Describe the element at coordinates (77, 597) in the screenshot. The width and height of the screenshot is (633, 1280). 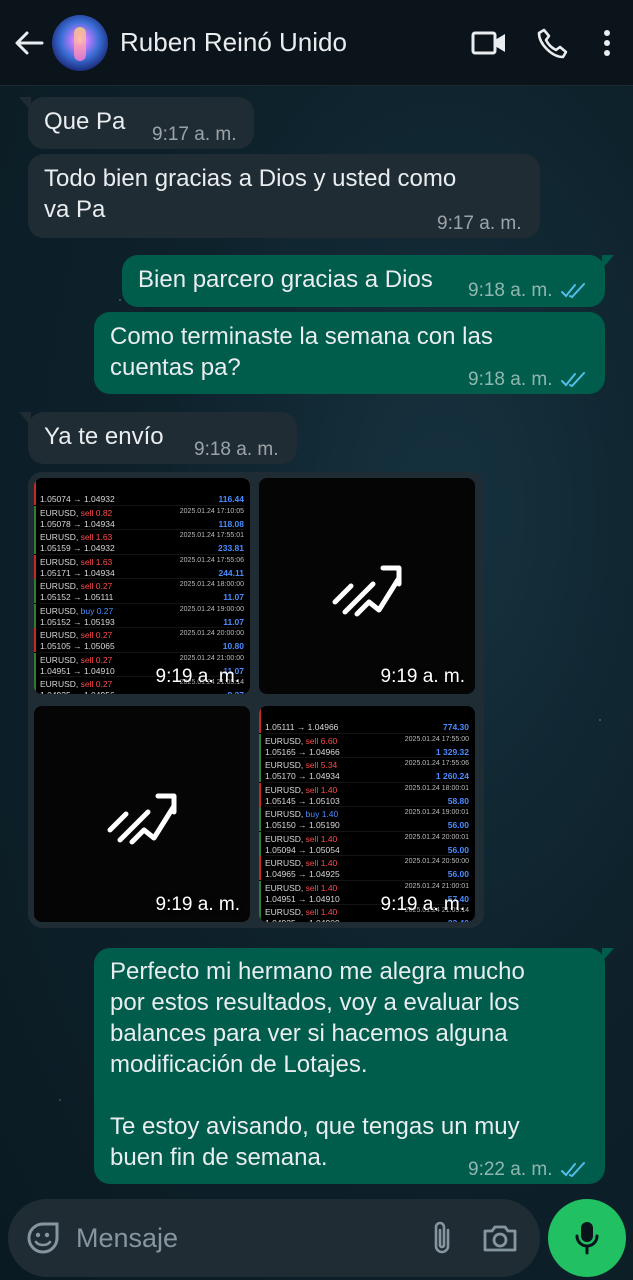
I see `trade-prices: 1.05152 → 1.05111` at that location.